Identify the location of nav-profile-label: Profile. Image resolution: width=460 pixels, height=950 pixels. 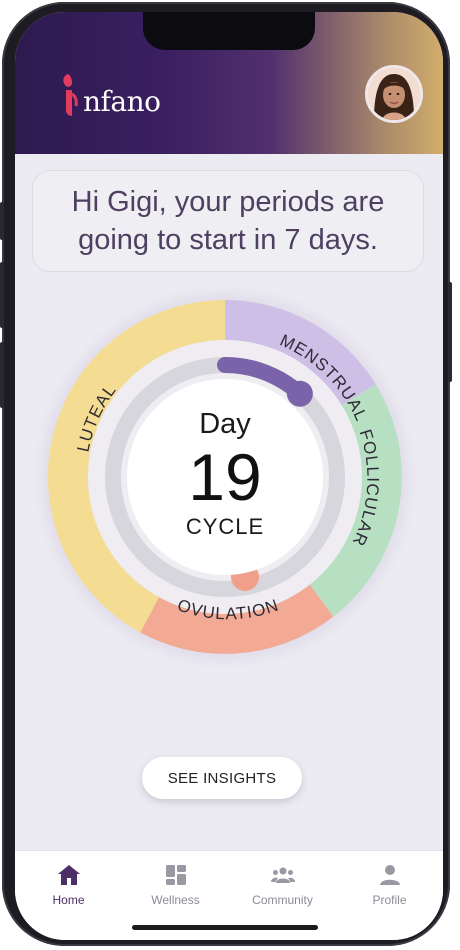
(389, 900).